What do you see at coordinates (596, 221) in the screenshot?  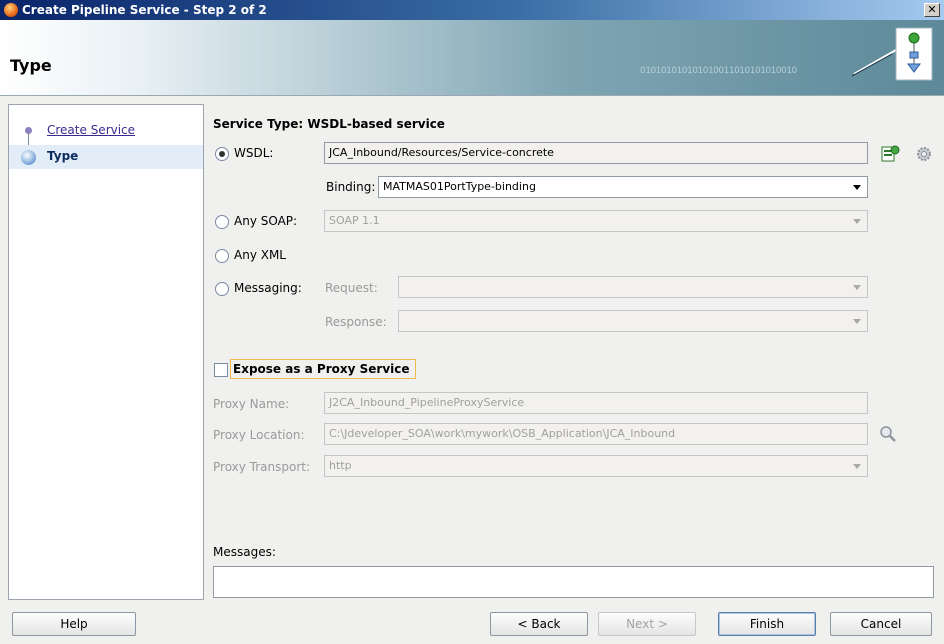 I see `soap-version-select: SOAP 1.1` at bounding box center [596, 221].